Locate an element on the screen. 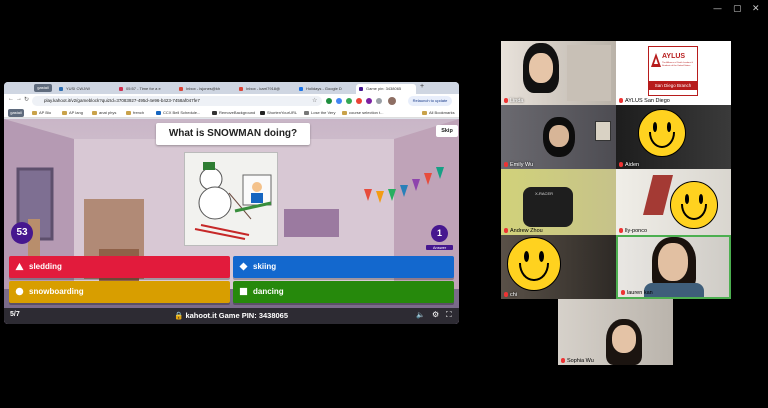  background-shelf is located at coordinates (589, 73).